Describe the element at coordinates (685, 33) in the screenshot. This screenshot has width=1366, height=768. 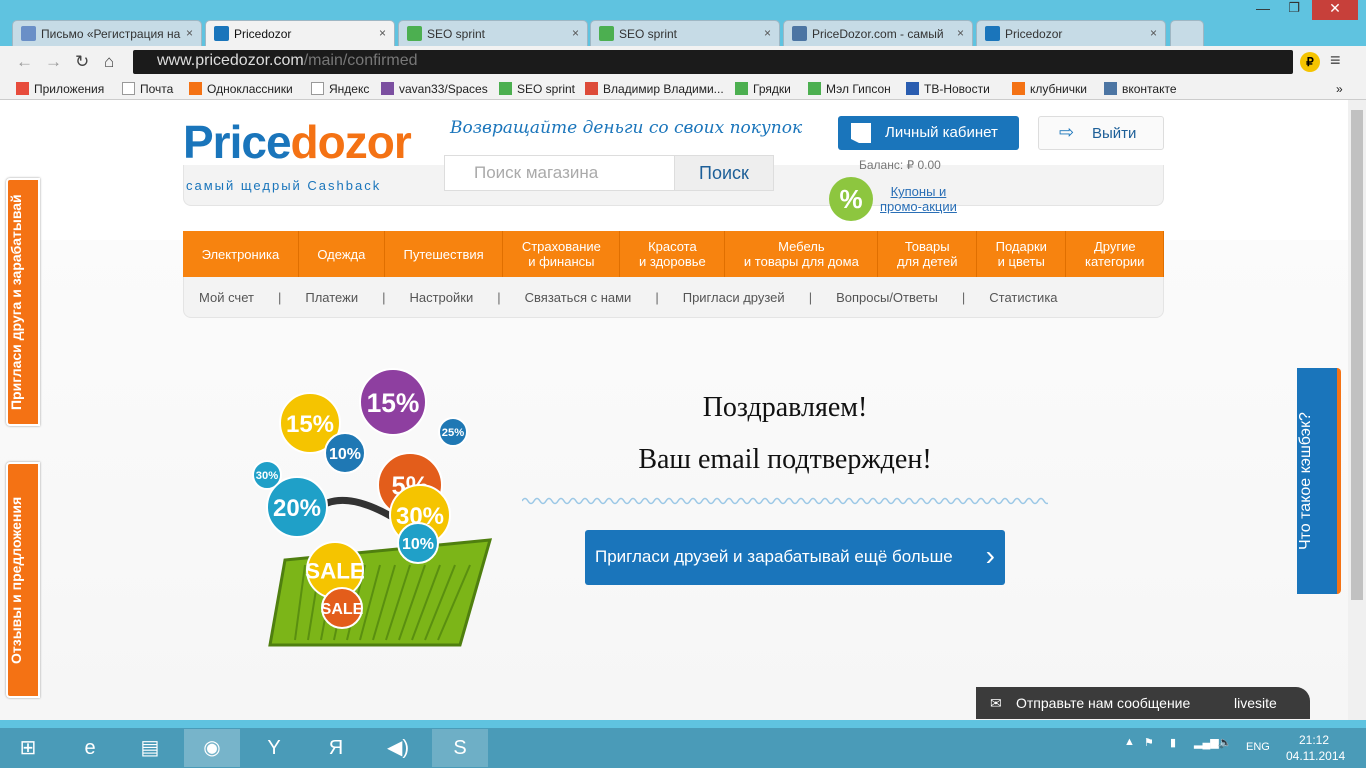
I see `tab-4: SEO sprint ×` at that location.